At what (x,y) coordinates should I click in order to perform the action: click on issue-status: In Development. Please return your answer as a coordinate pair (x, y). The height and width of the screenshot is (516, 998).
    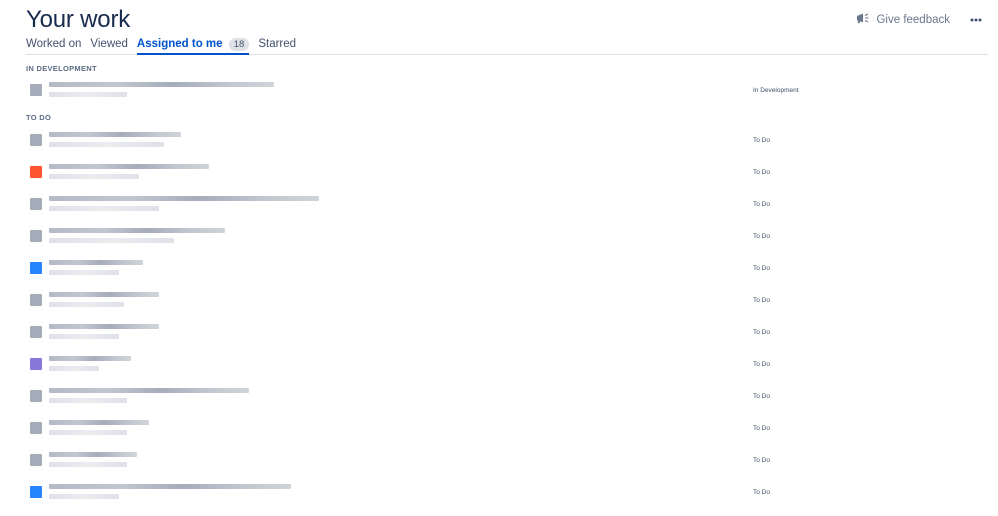
    Looking at the image, I should click on (776, 90).